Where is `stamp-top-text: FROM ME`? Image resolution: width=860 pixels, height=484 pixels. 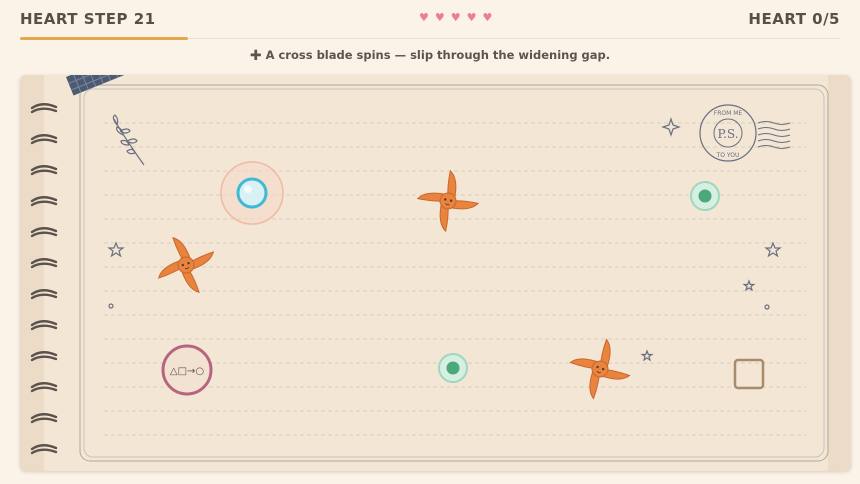 stamp-top-text: FROM ME is located at coordinates (728, 113).